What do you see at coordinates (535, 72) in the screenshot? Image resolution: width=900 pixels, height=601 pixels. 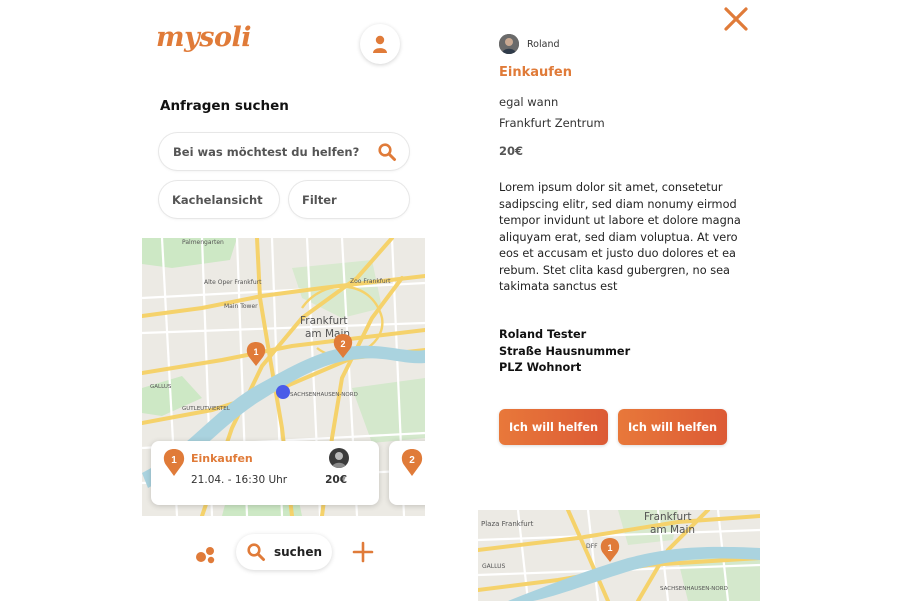 I see `request-title: Einkaufen` at bounding box center [535, 72].